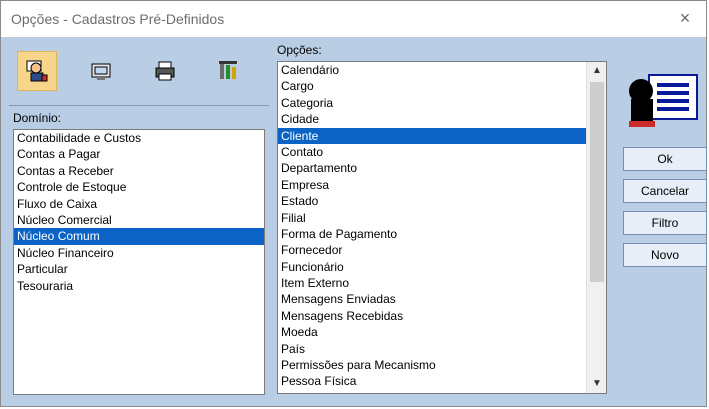 This screenshot has width=709, height=409. What do you see at coordinates (139, 236) in the screenshot?
I see `list-item-selected: Núcleo Comum` at bounding box center [139, 236].